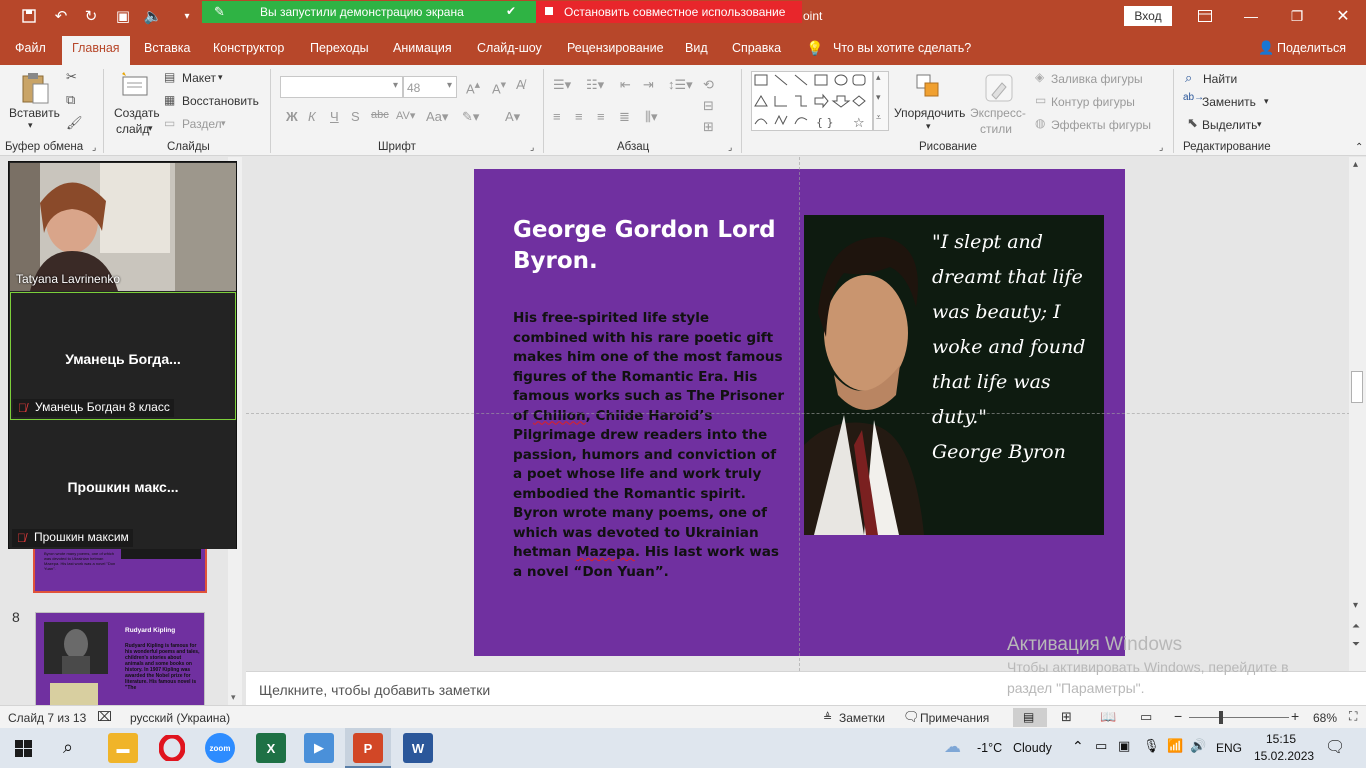 This screenshot has width=1366, height=768. What do you see at coordinates (123, 227) in the screenshot?
I see `participant-video-1: Tatyana Lavrinenko` at bounding box center [123, 227].